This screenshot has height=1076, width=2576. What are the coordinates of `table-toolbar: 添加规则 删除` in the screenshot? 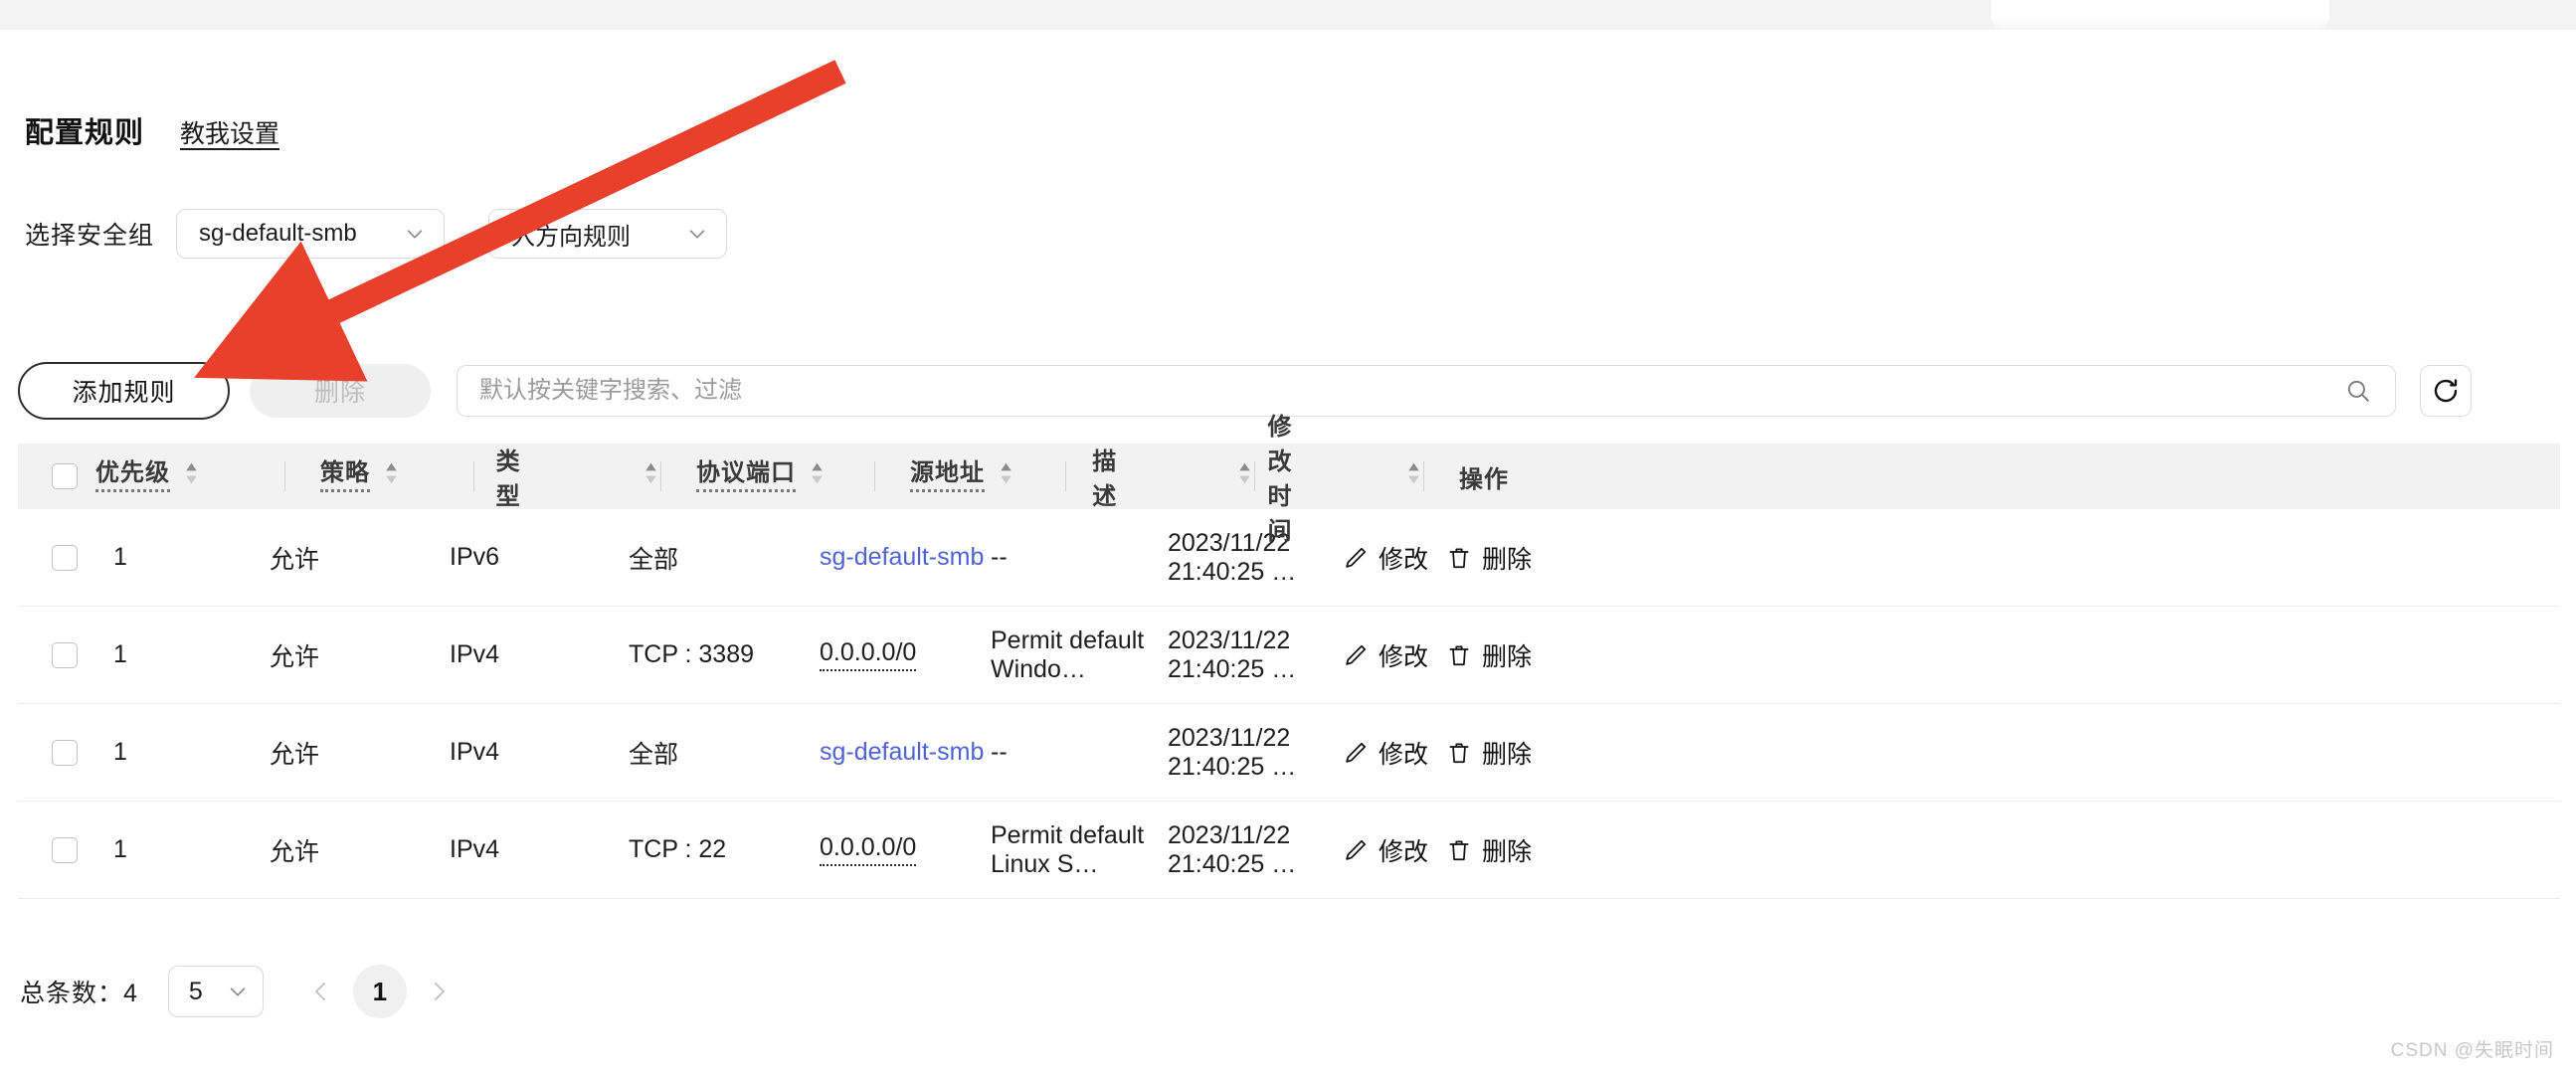 It's located at (1245, 391).